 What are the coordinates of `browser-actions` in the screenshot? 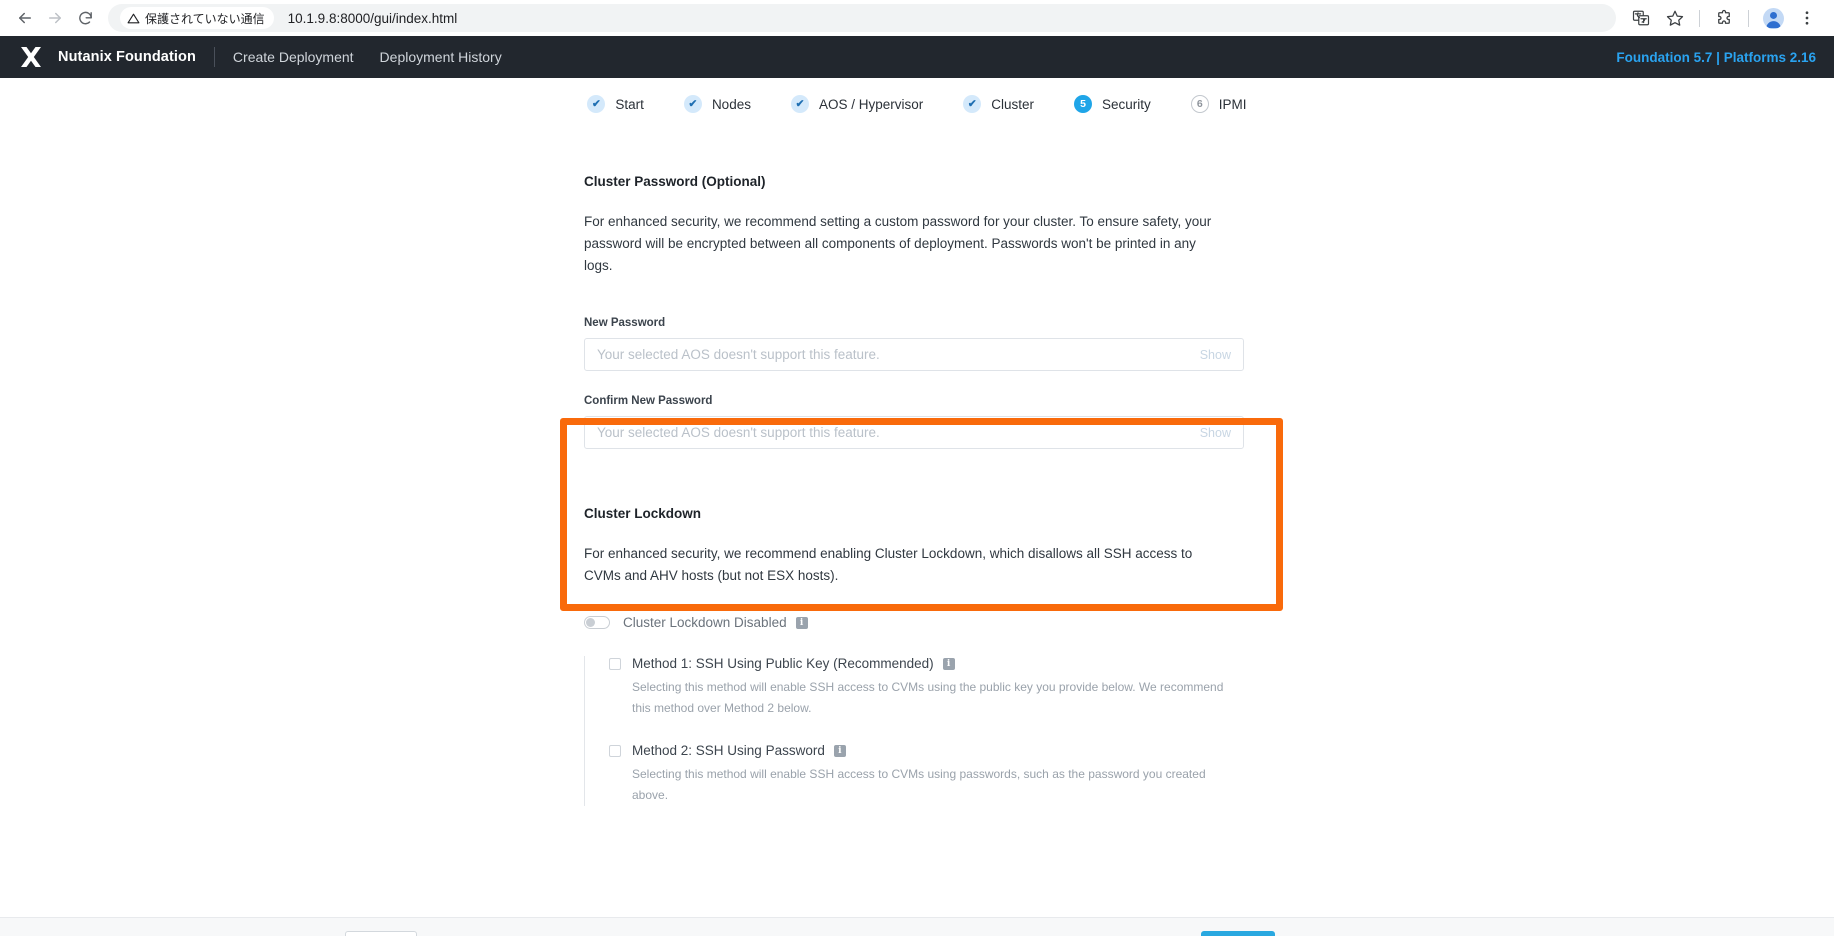 It's located at (1724, 18).